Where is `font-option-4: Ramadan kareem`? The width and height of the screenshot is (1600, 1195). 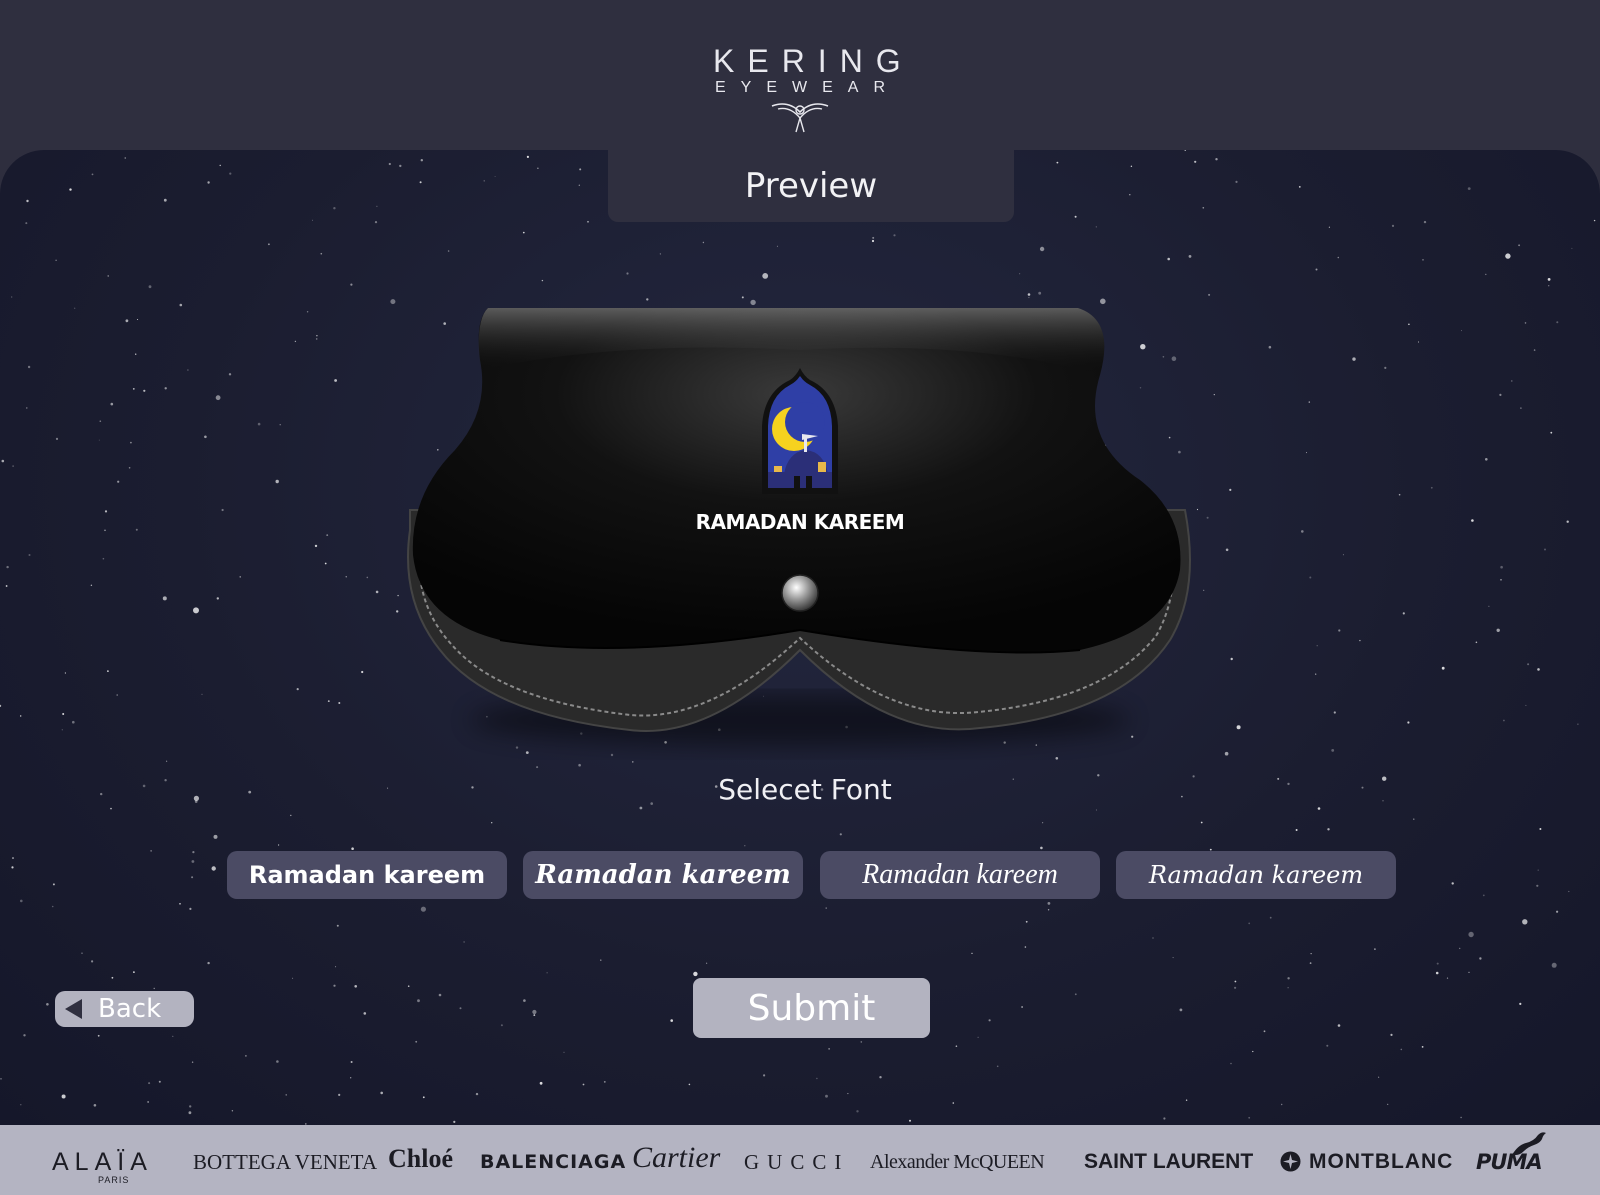 font-option-4: Ramadan kareem is located at coordinates (1256, 875).